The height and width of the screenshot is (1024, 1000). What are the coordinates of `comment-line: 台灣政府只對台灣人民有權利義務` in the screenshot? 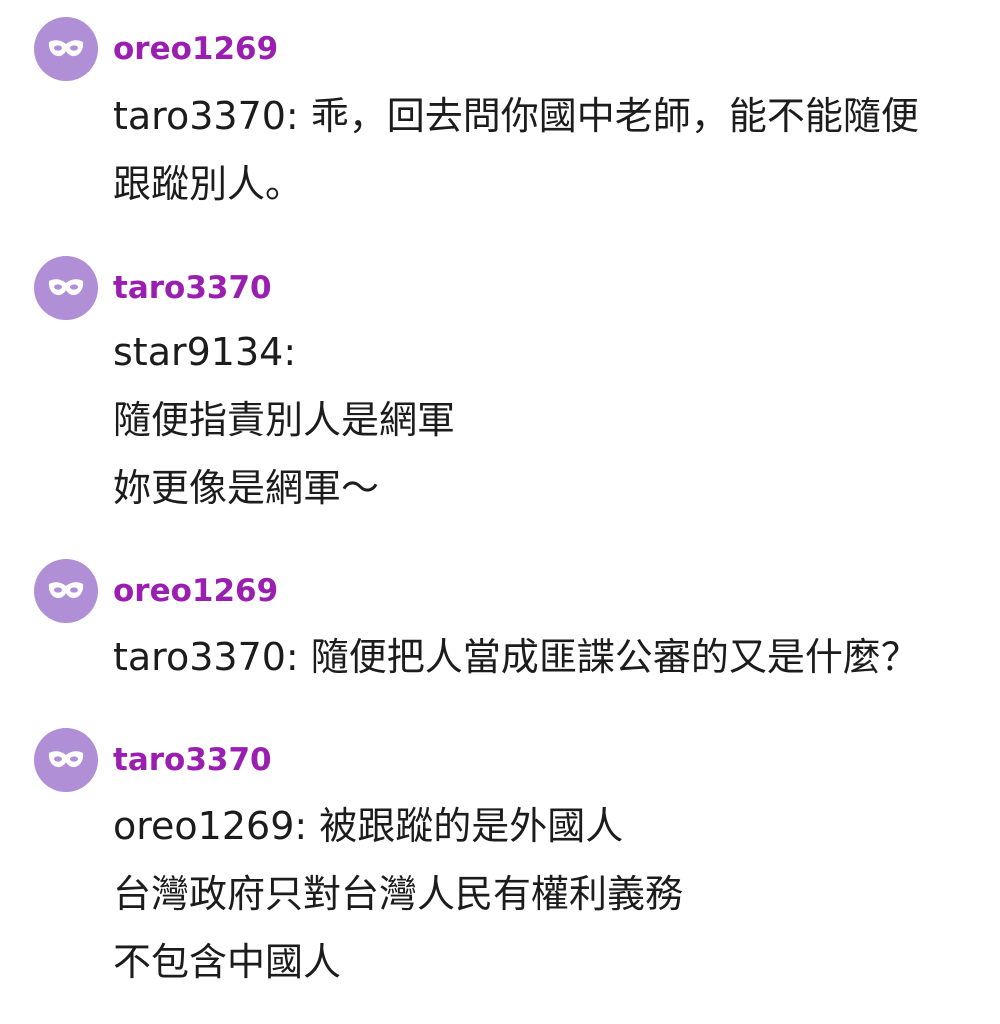 It's located at (398, 894).